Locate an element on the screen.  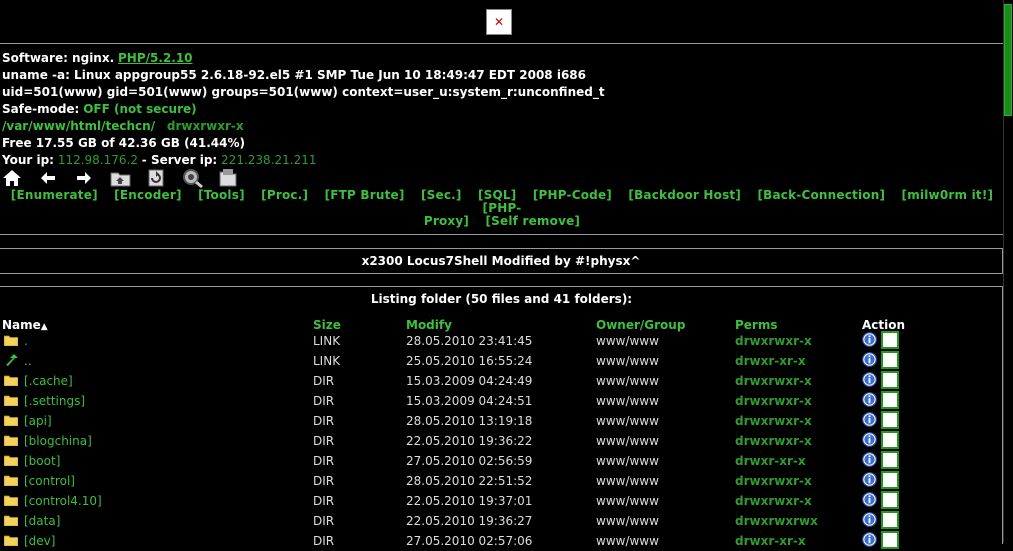
file-name-link: . is located at coordinates (26, 341).